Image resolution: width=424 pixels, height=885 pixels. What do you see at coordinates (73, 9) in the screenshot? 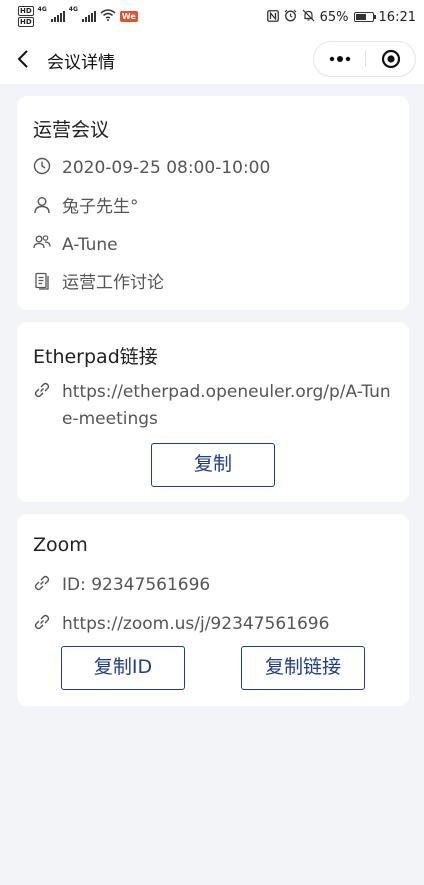
I see `network-type-2: 4G` at bounding box center [73, 9].